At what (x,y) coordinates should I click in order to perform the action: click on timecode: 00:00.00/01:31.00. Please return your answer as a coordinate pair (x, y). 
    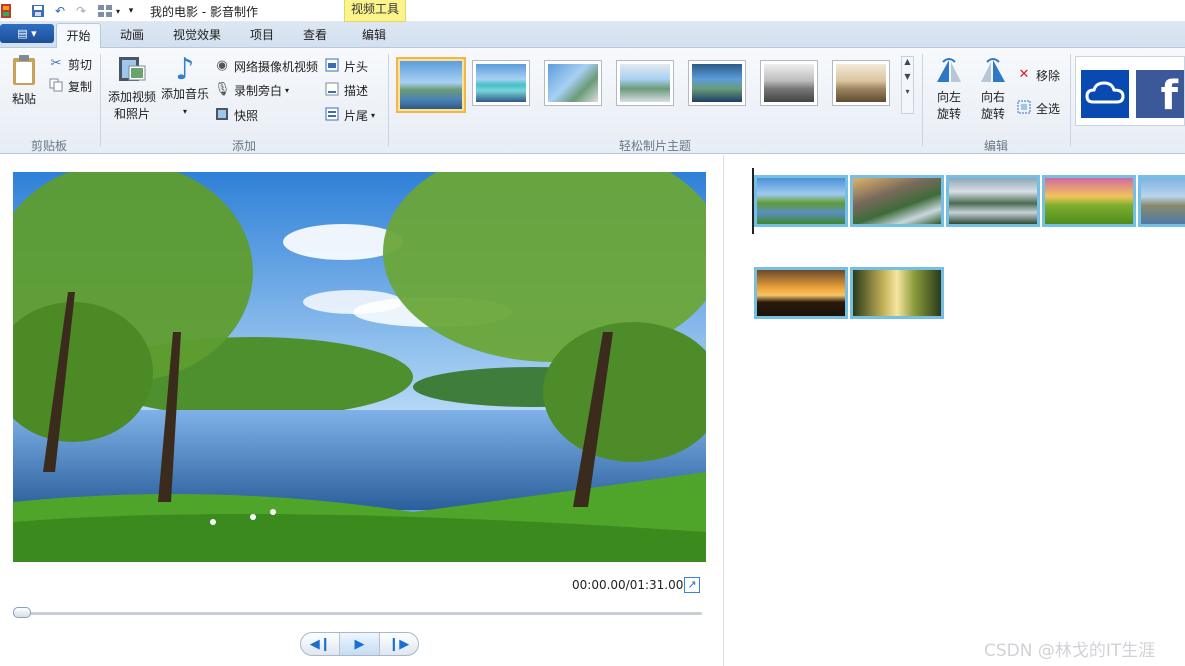
    Looking at the image, I should click on (628, 585).